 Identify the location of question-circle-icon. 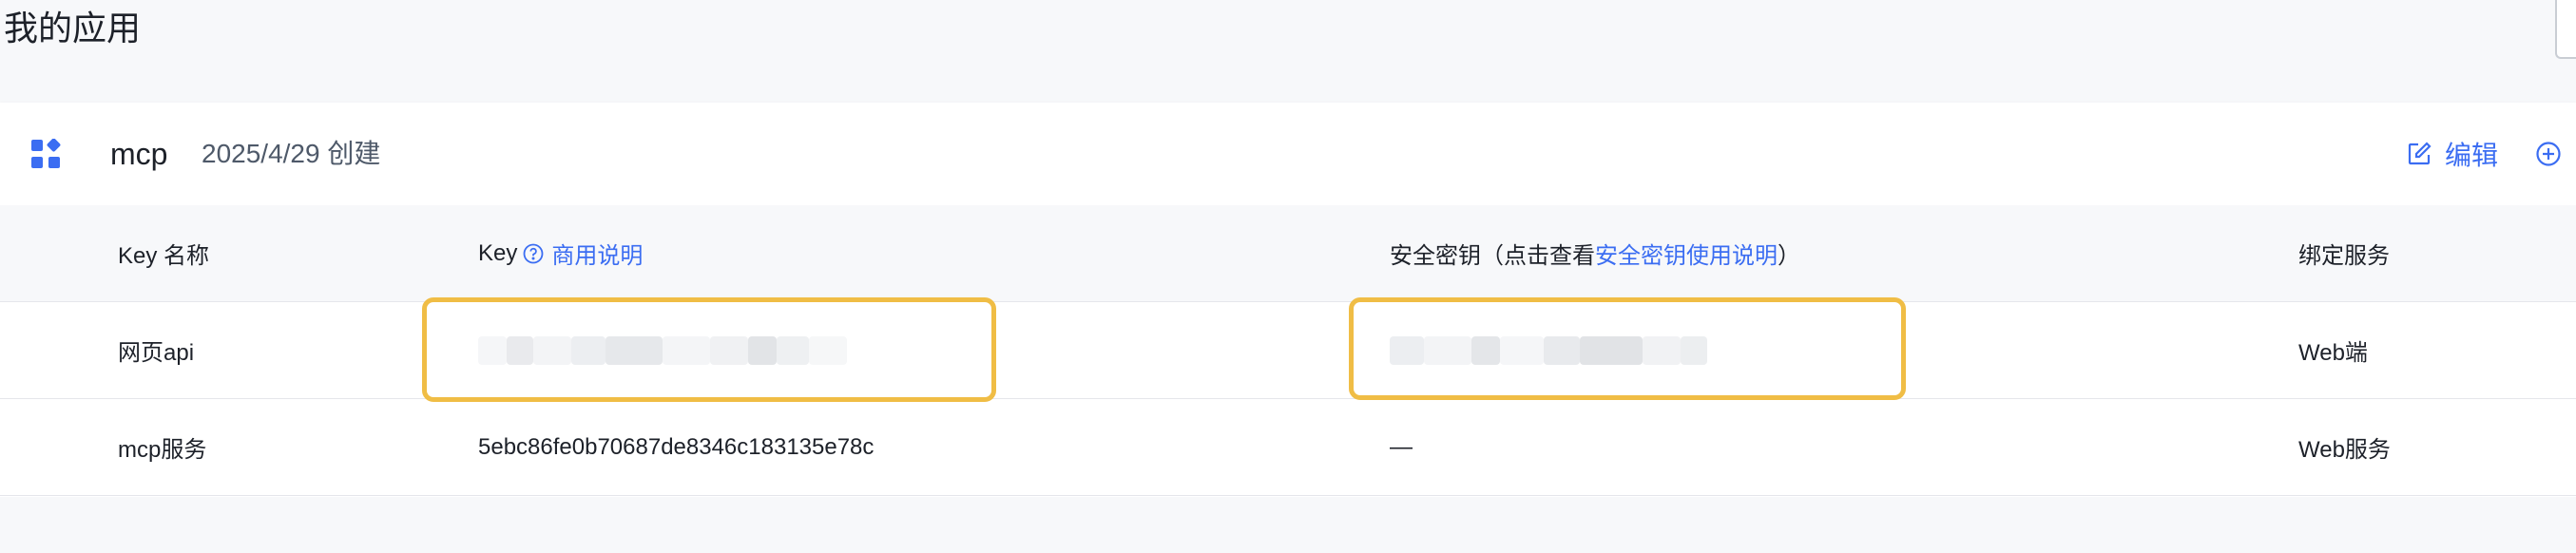
(533, 254).